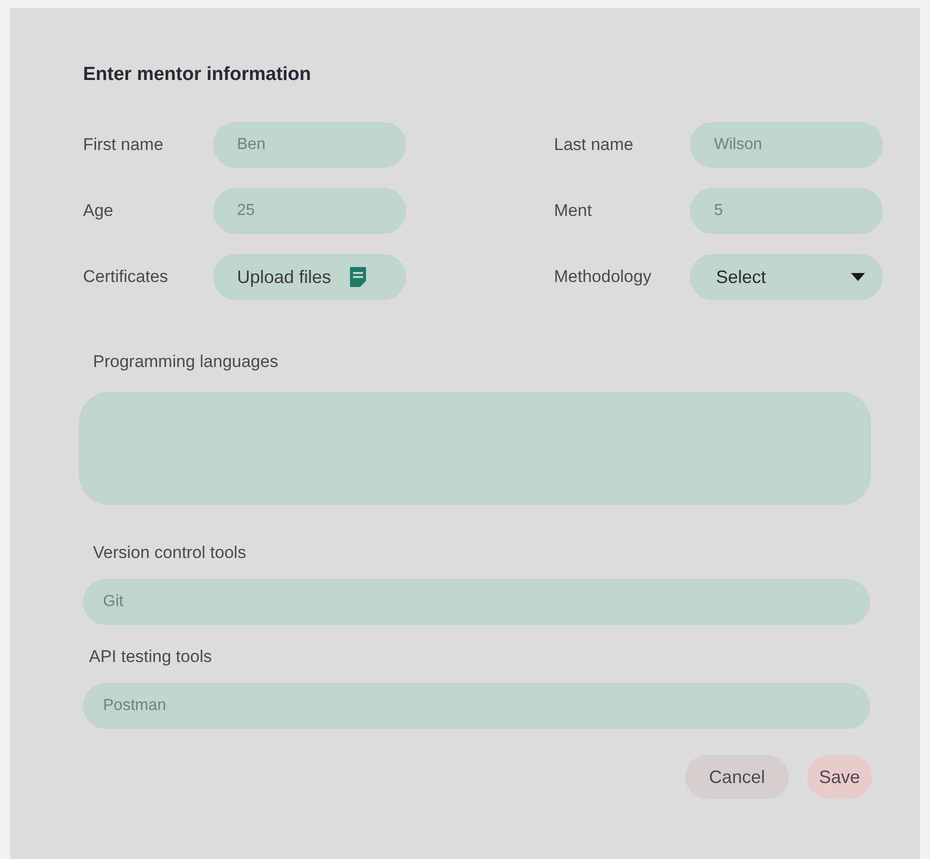  Describe the element at coordinates (309, 145) in the screenshot. I see `text-field: Ben` at that location.